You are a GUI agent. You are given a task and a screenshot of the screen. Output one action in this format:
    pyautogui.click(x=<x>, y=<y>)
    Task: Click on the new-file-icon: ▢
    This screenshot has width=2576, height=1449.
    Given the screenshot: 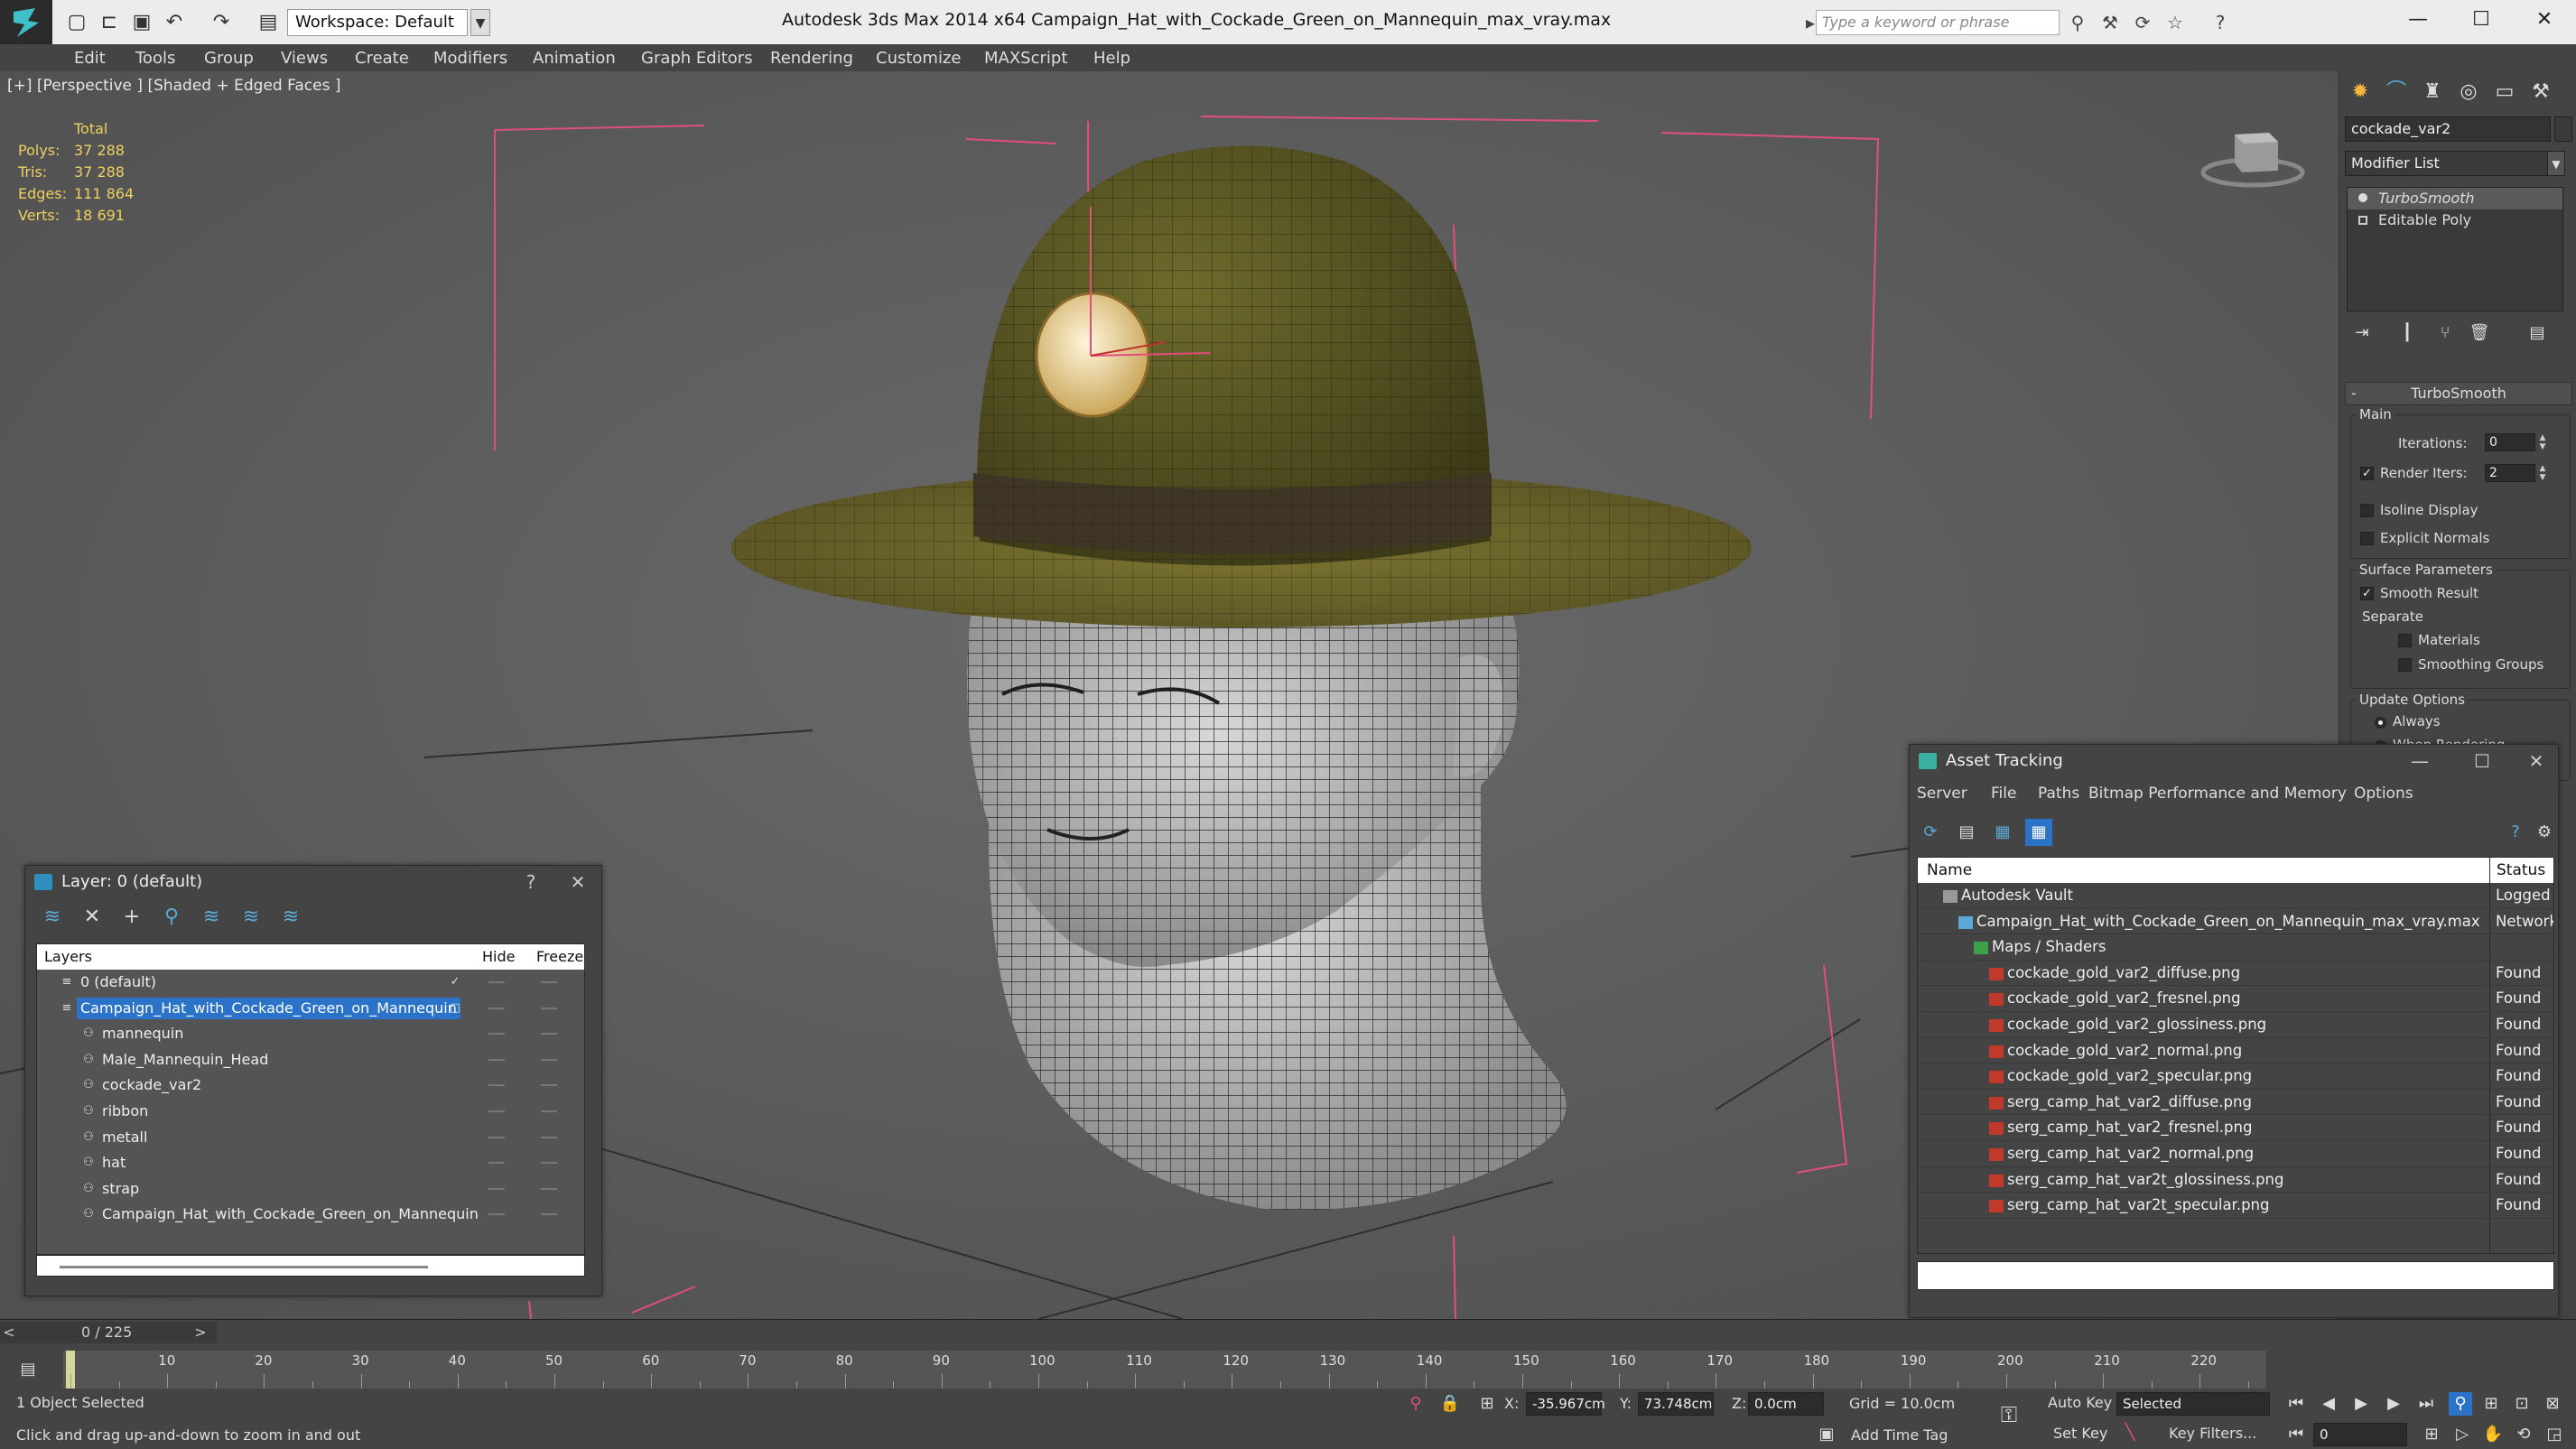 What is the action you would take?
    pyautogui.click(x=76, y=22)
    